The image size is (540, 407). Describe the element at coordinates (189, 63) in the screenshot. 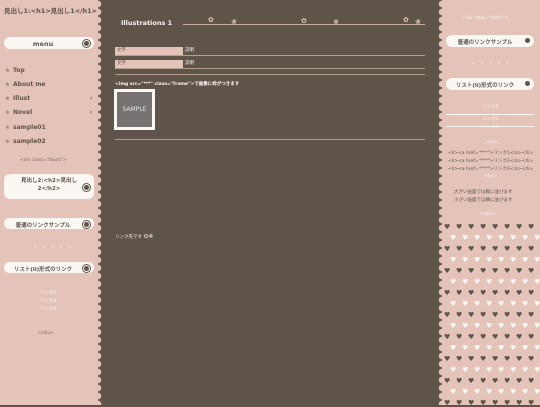

I see `definition-desc: 説明` at that location.